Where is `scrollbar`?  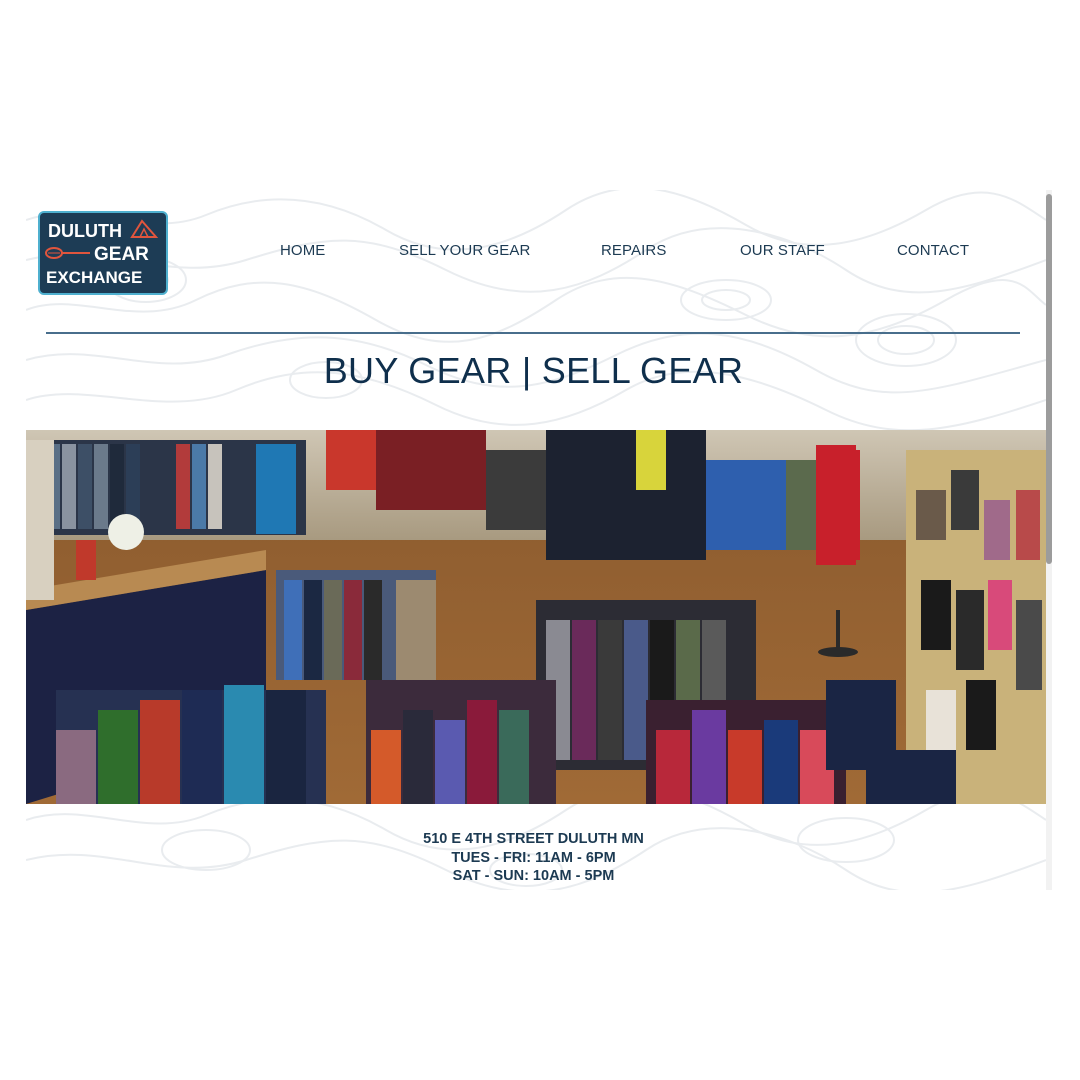 scrollbar is located at coordinates (1049, 540).